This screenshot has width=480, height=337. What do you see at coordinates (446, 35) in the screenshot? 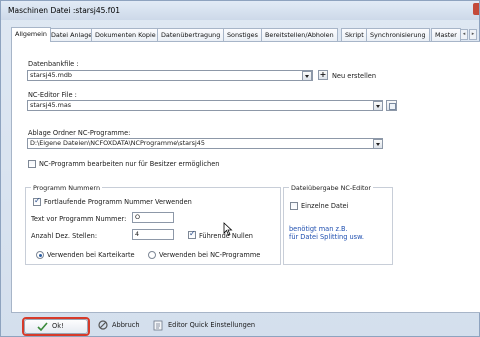
I see `tab-master: Master` at bounding box center [446, 35].